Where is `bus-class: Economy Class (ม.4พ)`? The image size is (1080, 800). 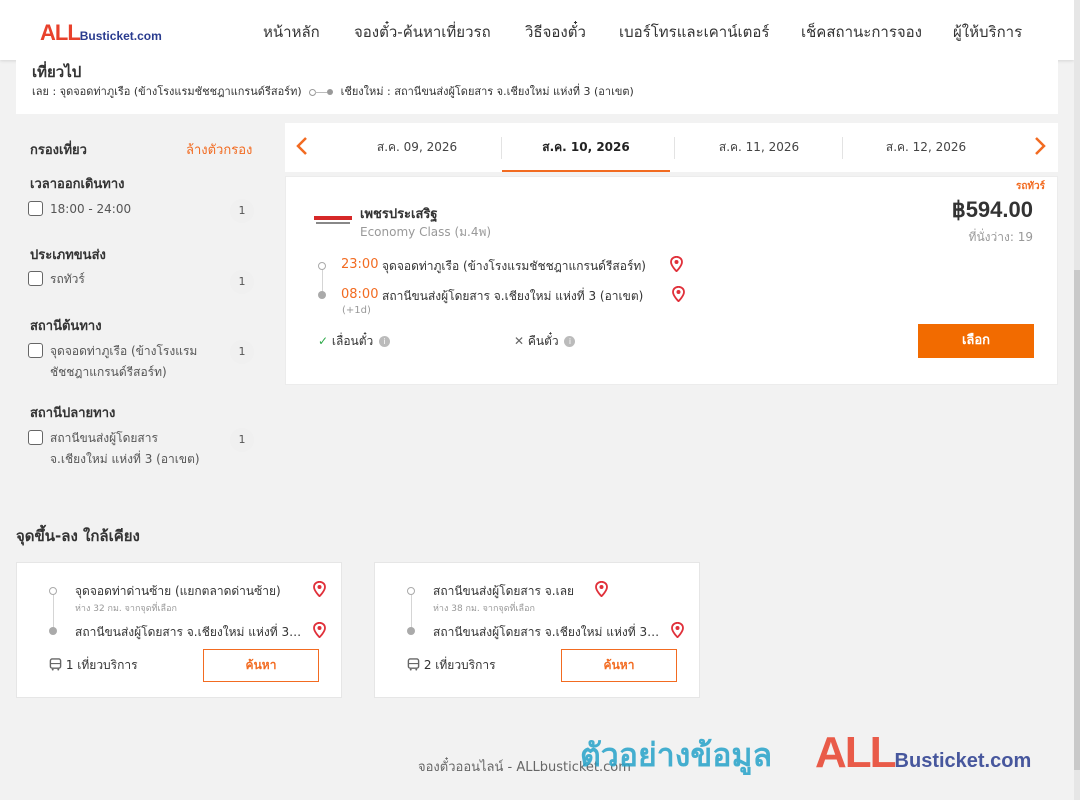 bus-class: Economy Class (ม.4พ) is located at coordinates (426, 232).